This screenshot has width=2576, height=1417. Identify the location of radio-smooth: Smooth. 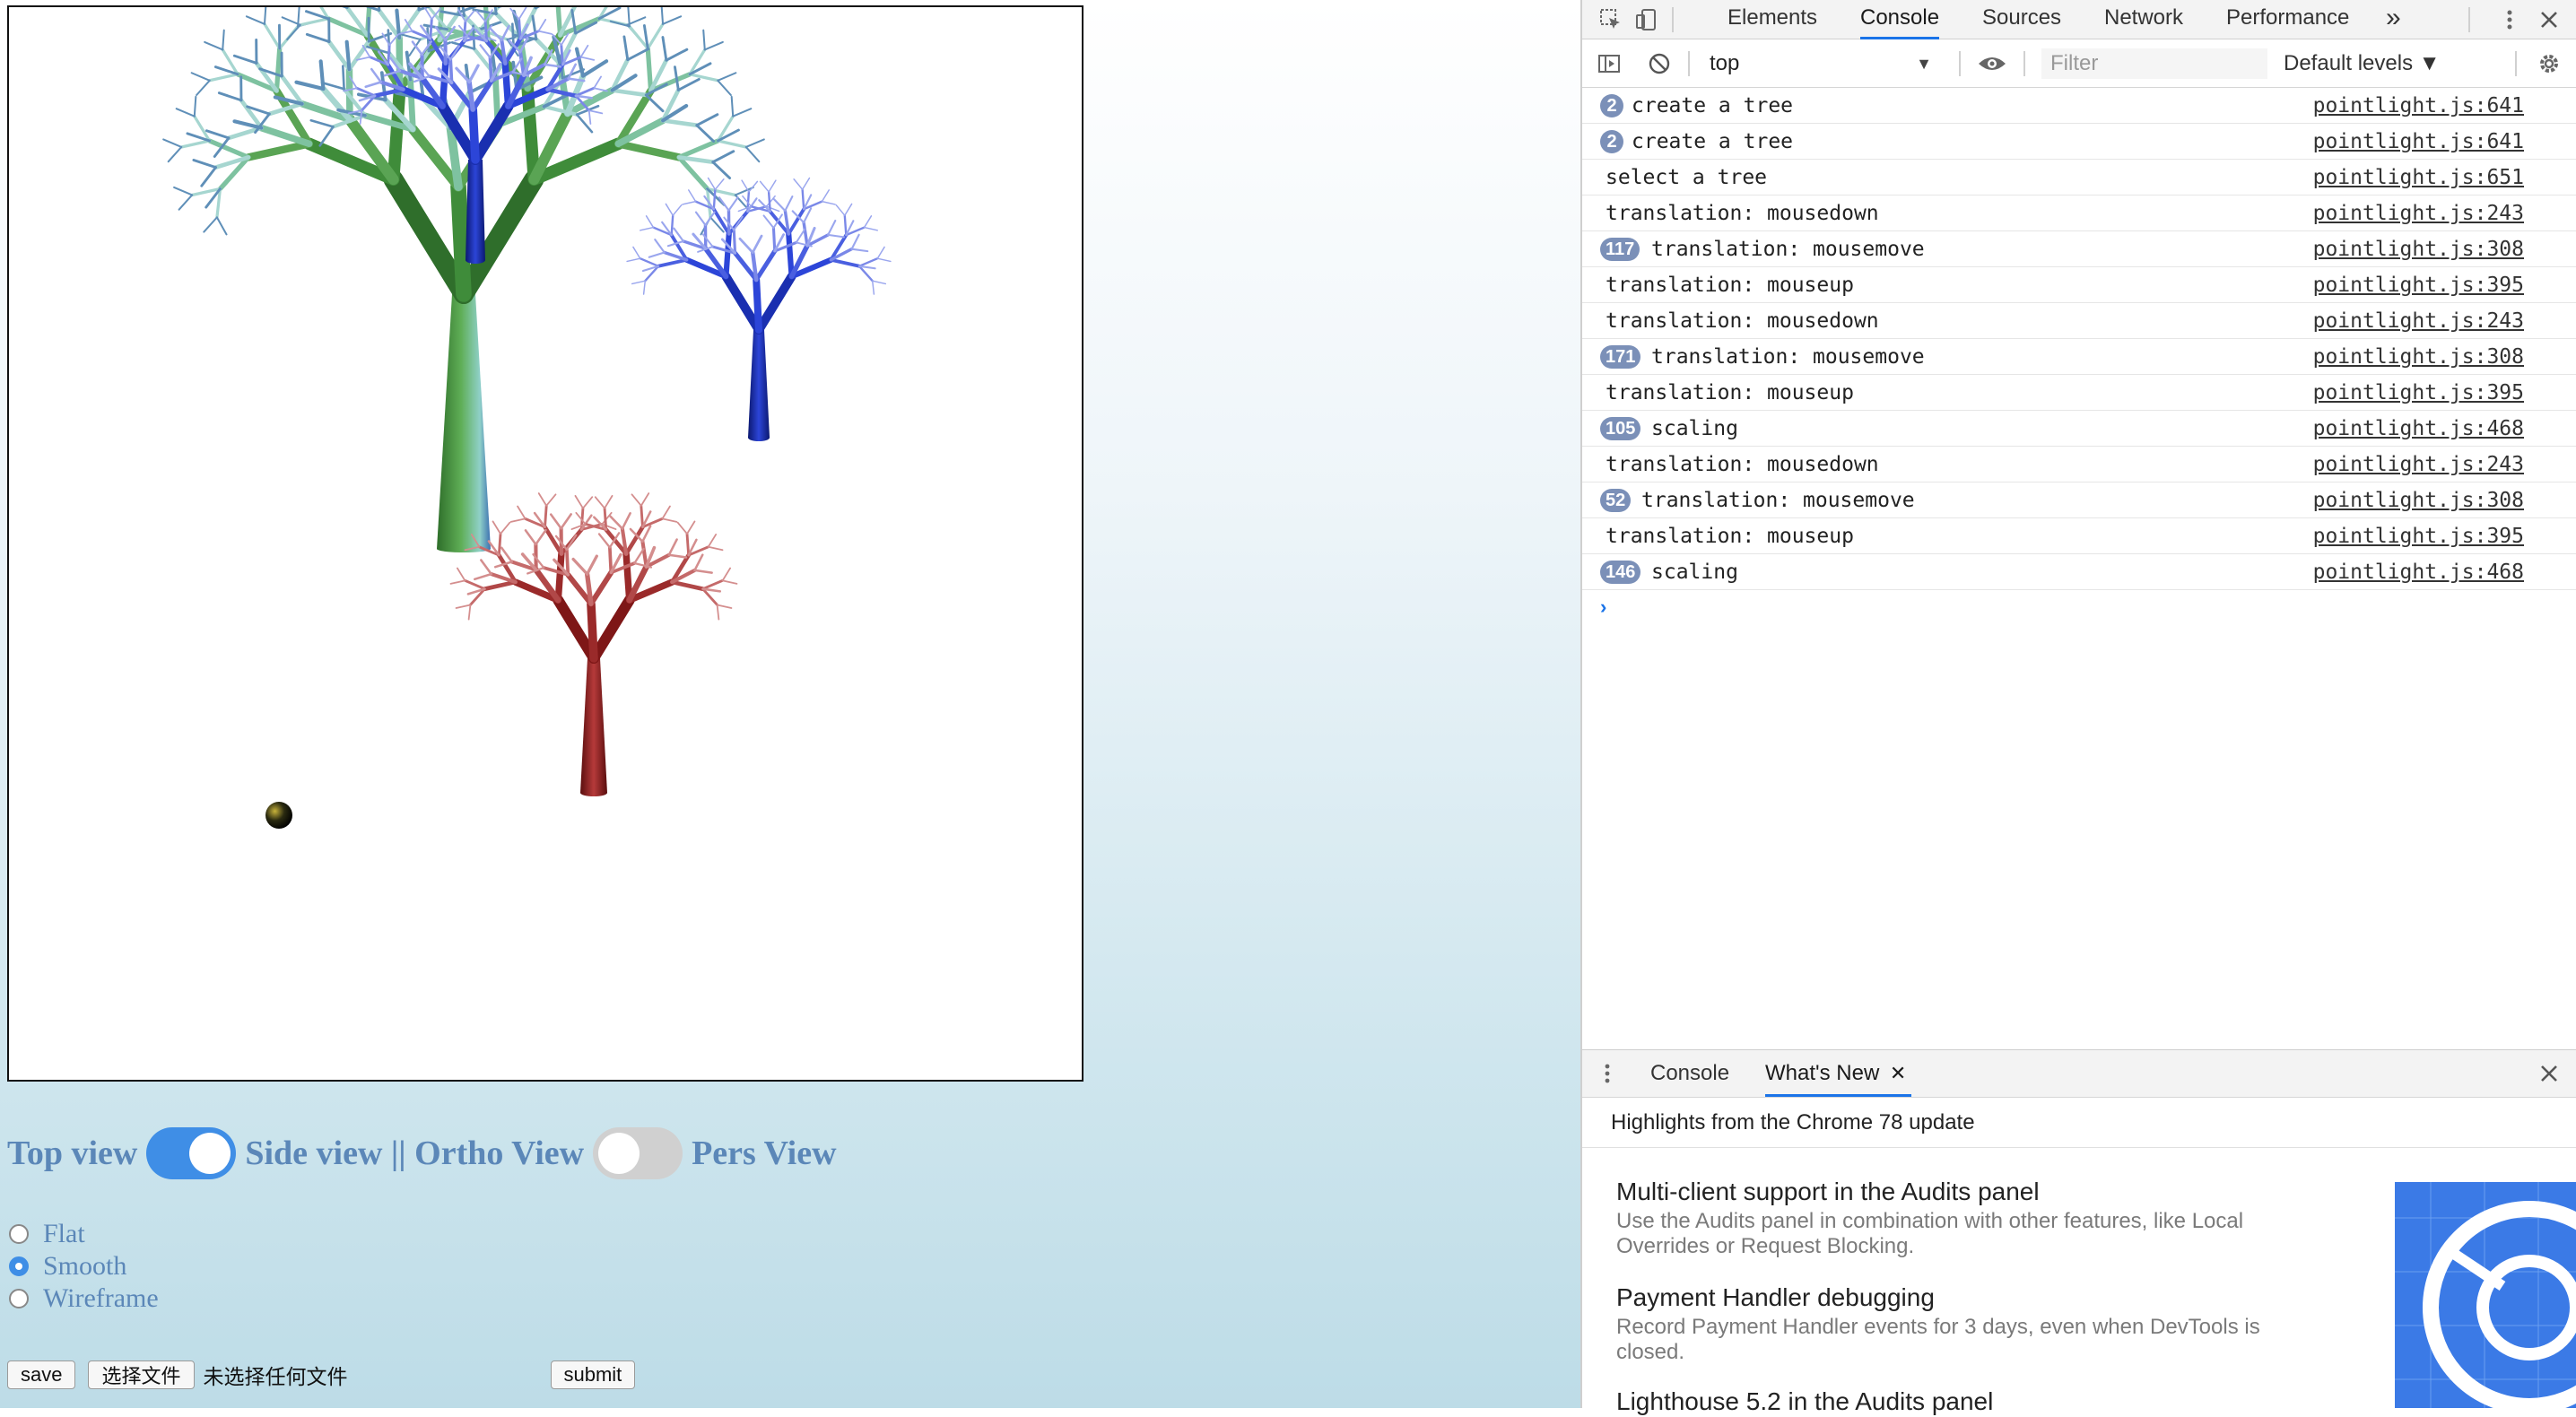
(84, 1266).